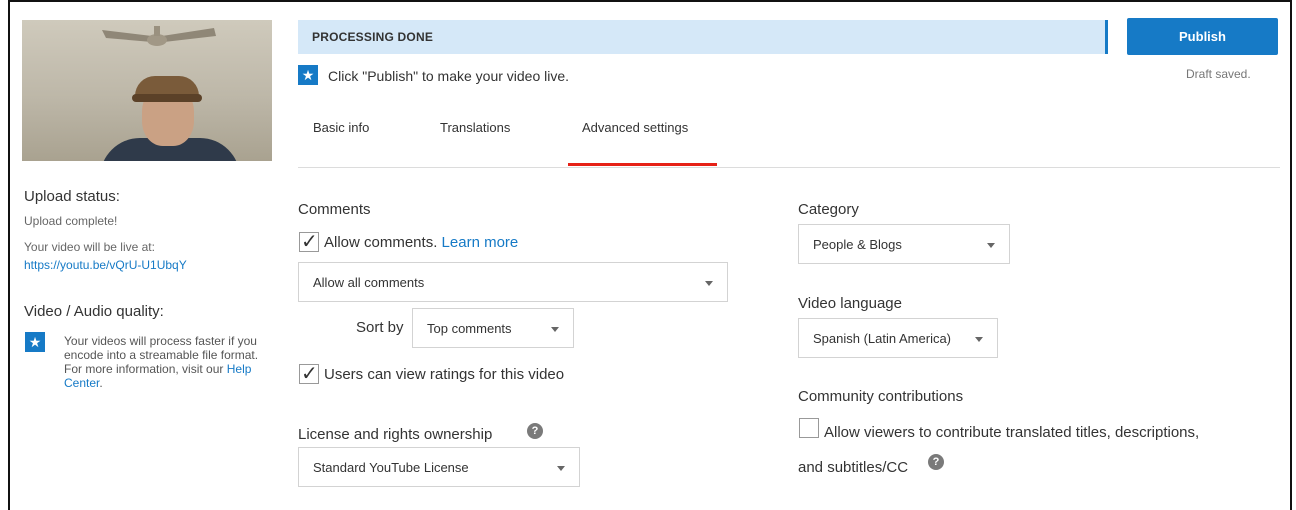 The height and width of the screenshot is (510, 1296). Describe the element at coordinates (391, 467) in the screenshot. I see `license-select-value: Standard YouTube License` at that location.